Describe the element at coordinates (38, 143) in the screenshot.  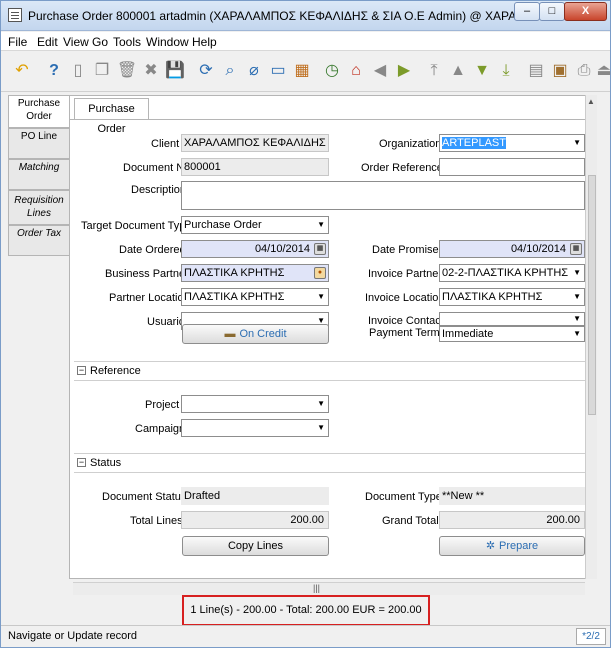
I see `tab-po-line: PO Line` at that location.